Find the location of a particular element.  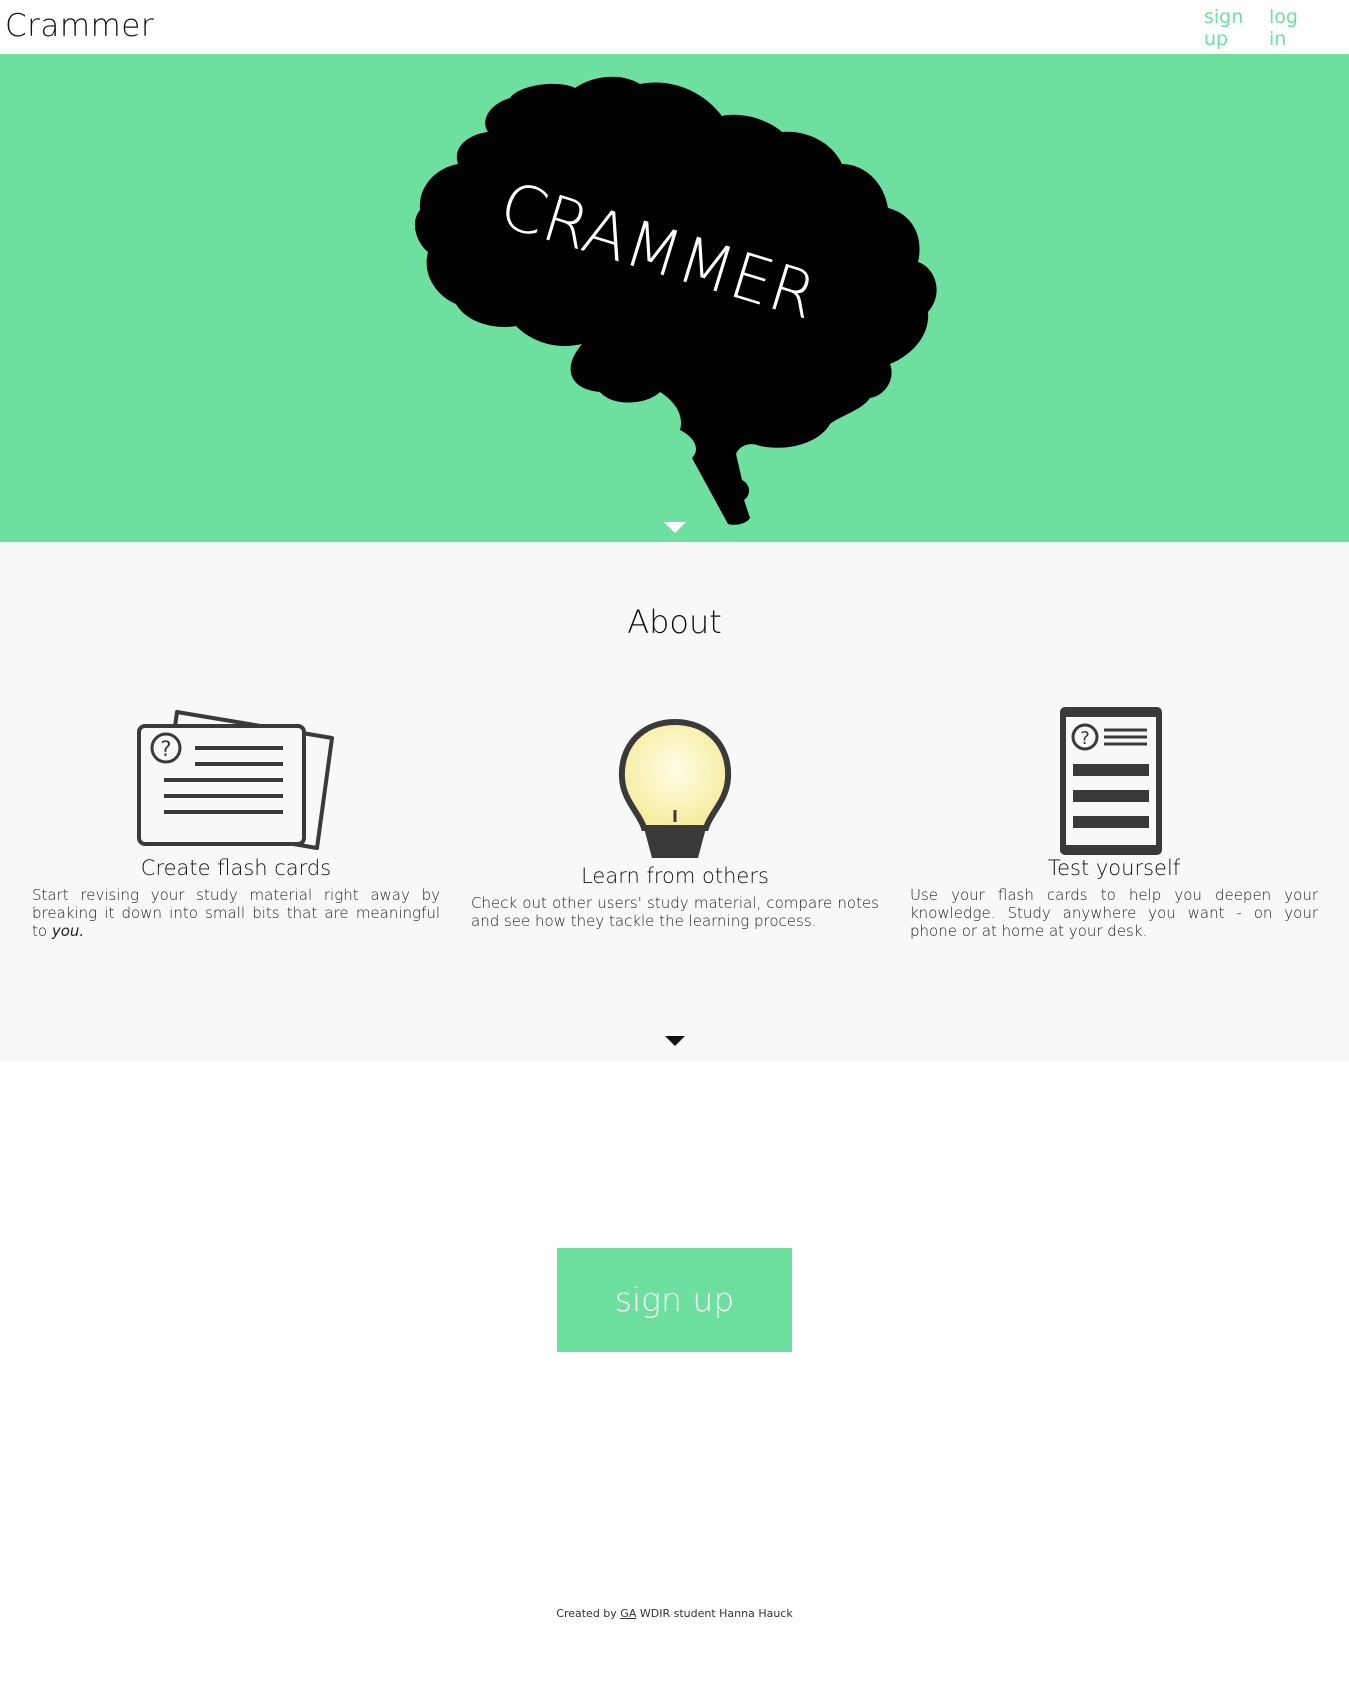

brain-logo: CRAMMER is located at coordinates (675, 300).